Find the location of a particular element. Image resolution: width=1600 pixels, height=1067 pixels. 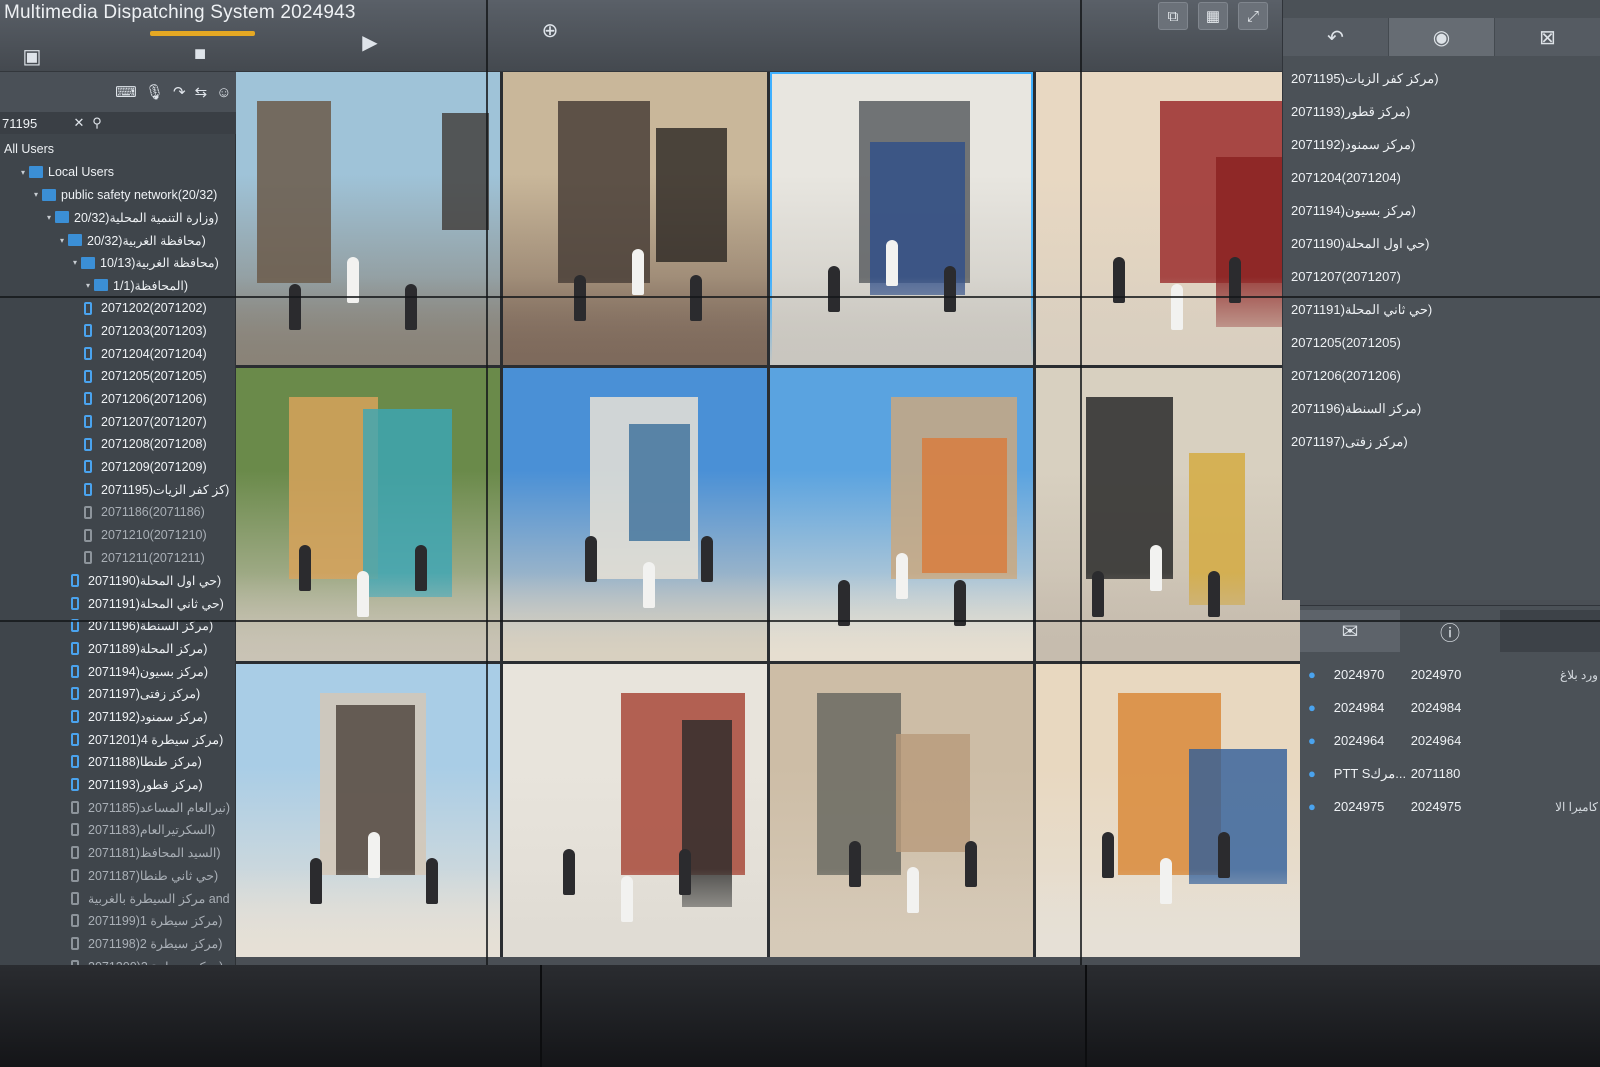

video-tile-tent-crowd is located at coordinates (634, 218).